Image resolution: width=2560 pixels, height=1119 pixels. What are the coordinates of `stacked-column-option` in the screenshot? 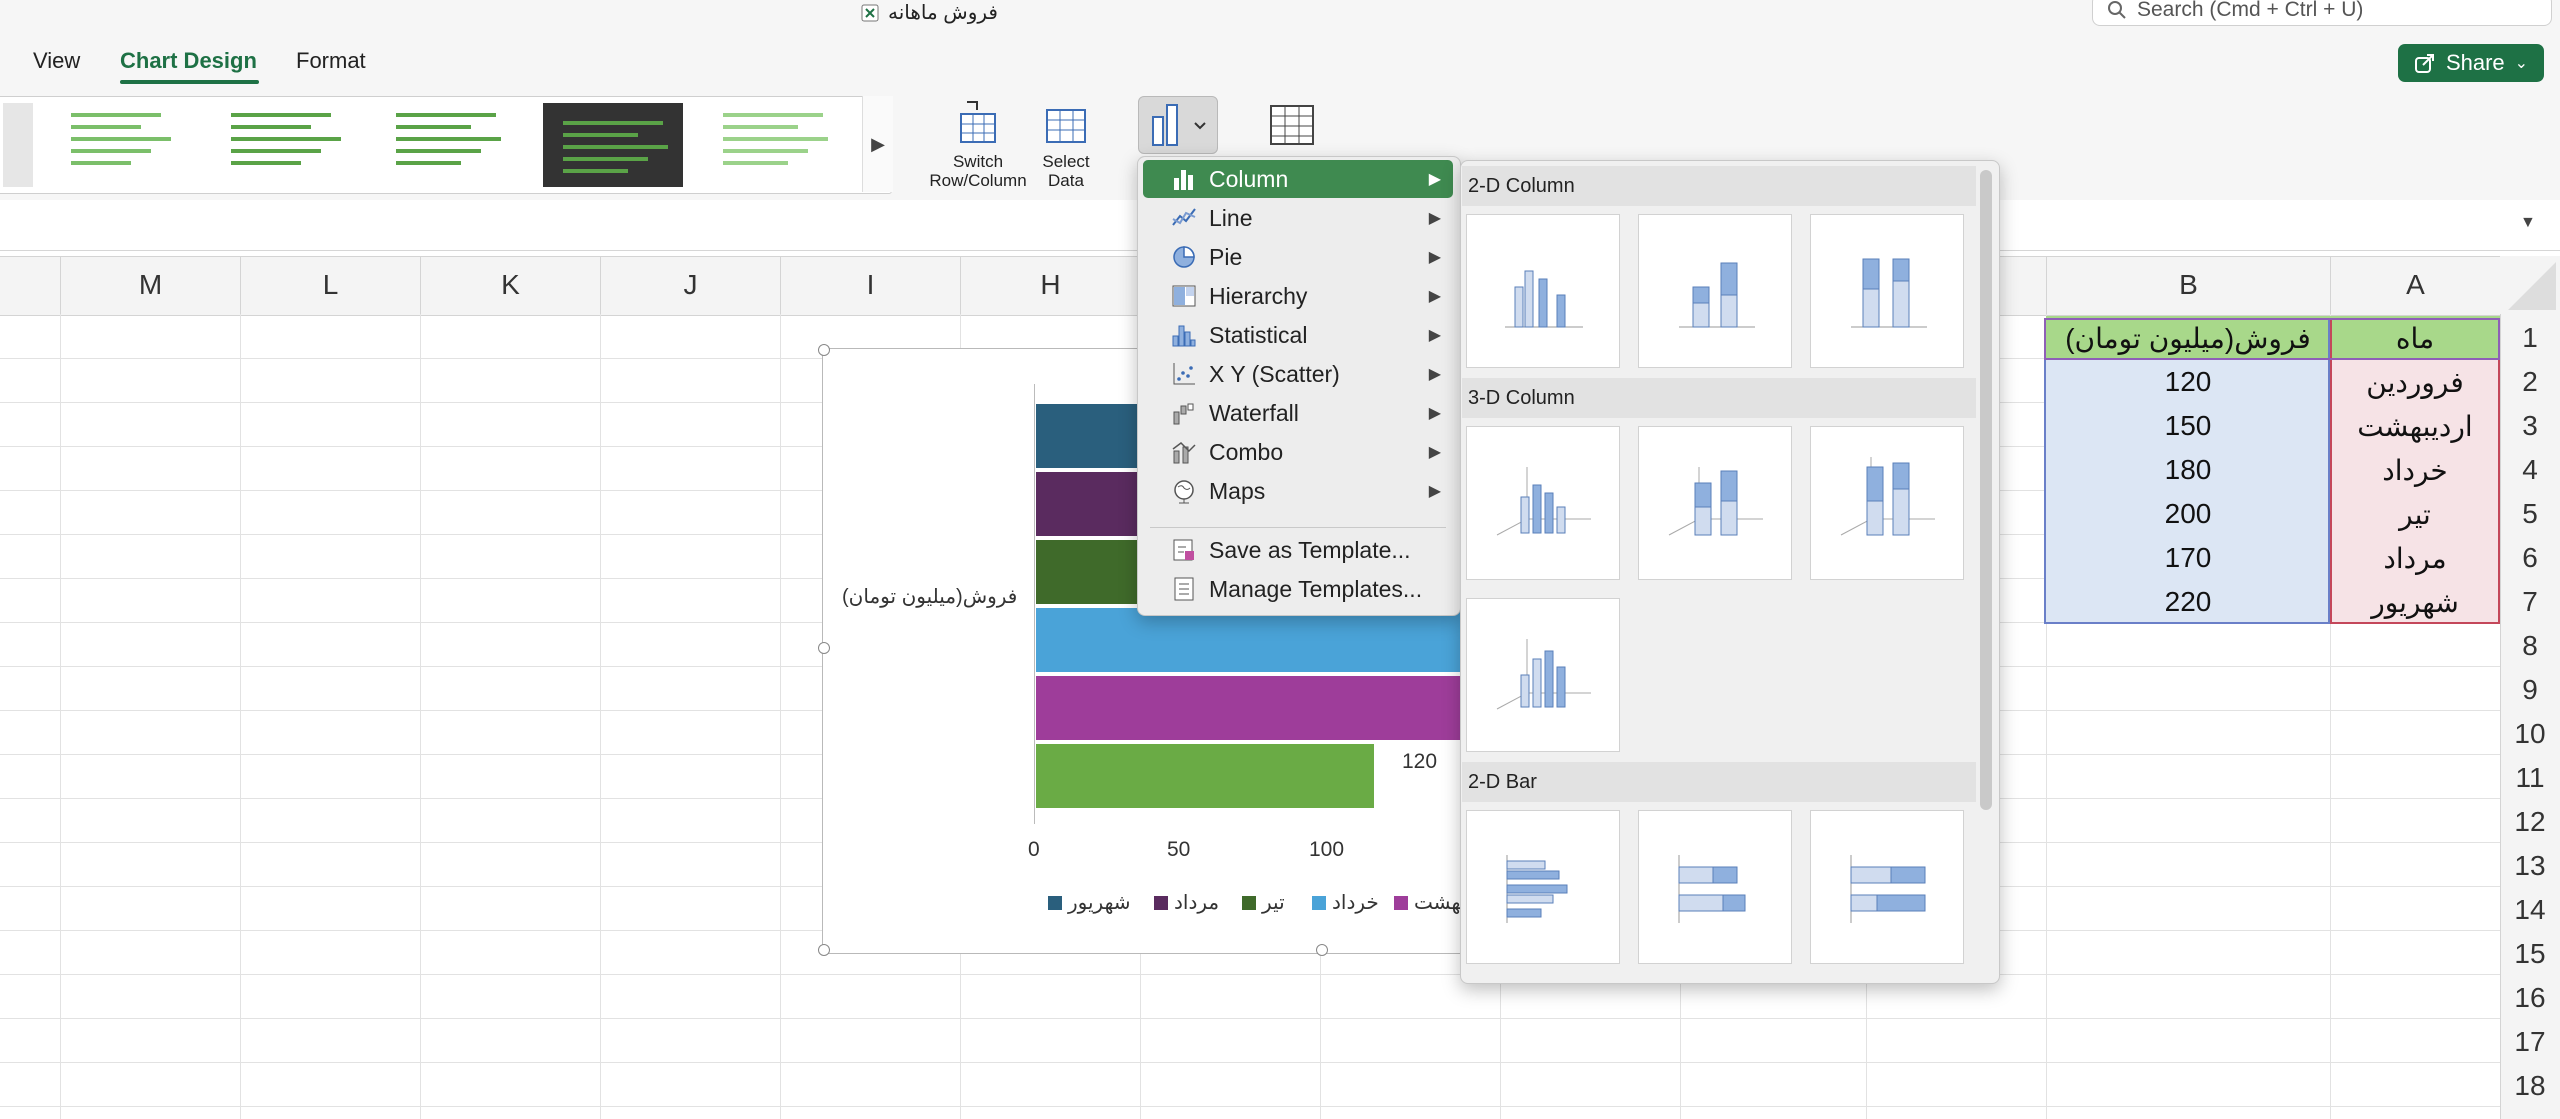 It's located at (1715, 291).